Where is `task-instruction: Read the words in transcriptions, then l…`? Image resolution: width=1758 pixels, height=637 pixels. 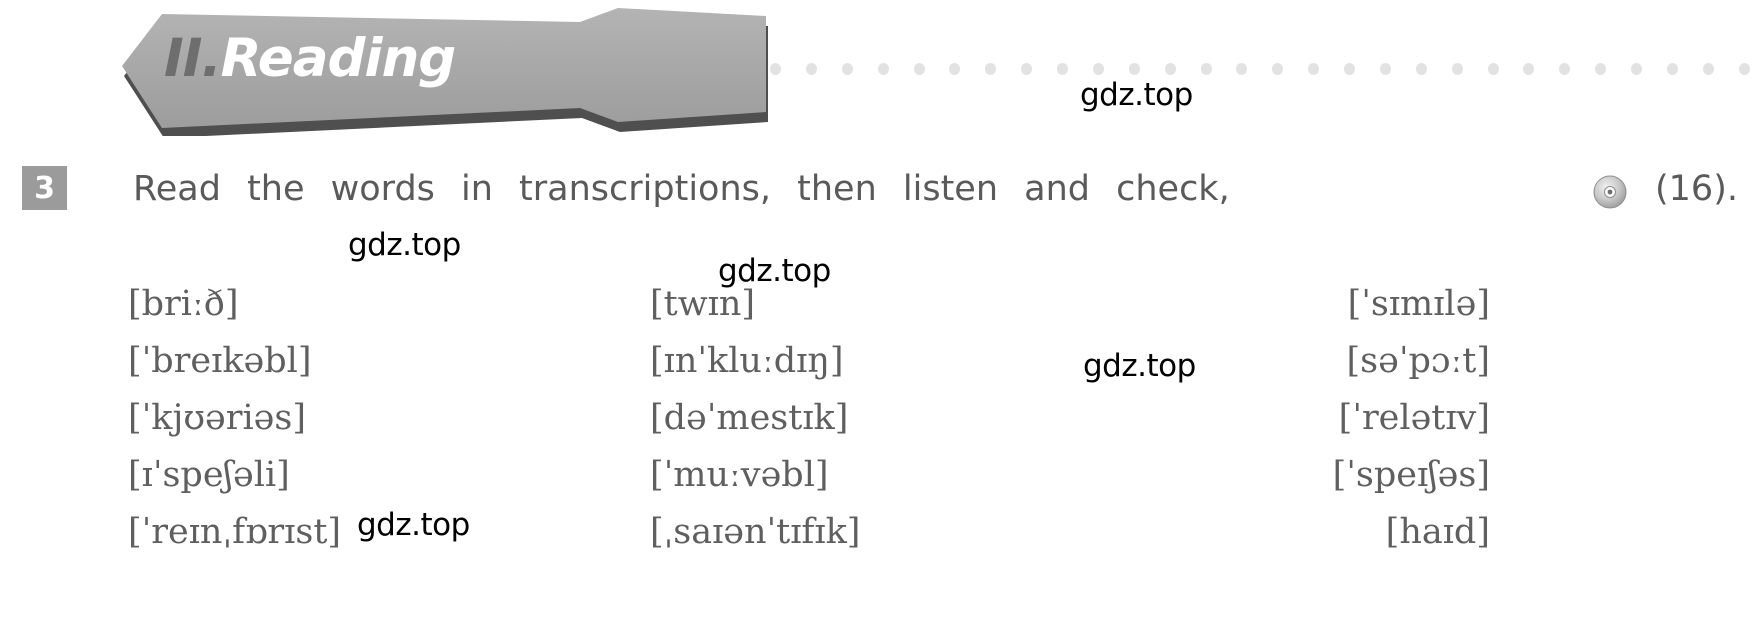 task-instruction: Read the words in transcriptions, then l… is located at coordinates (681, 189).